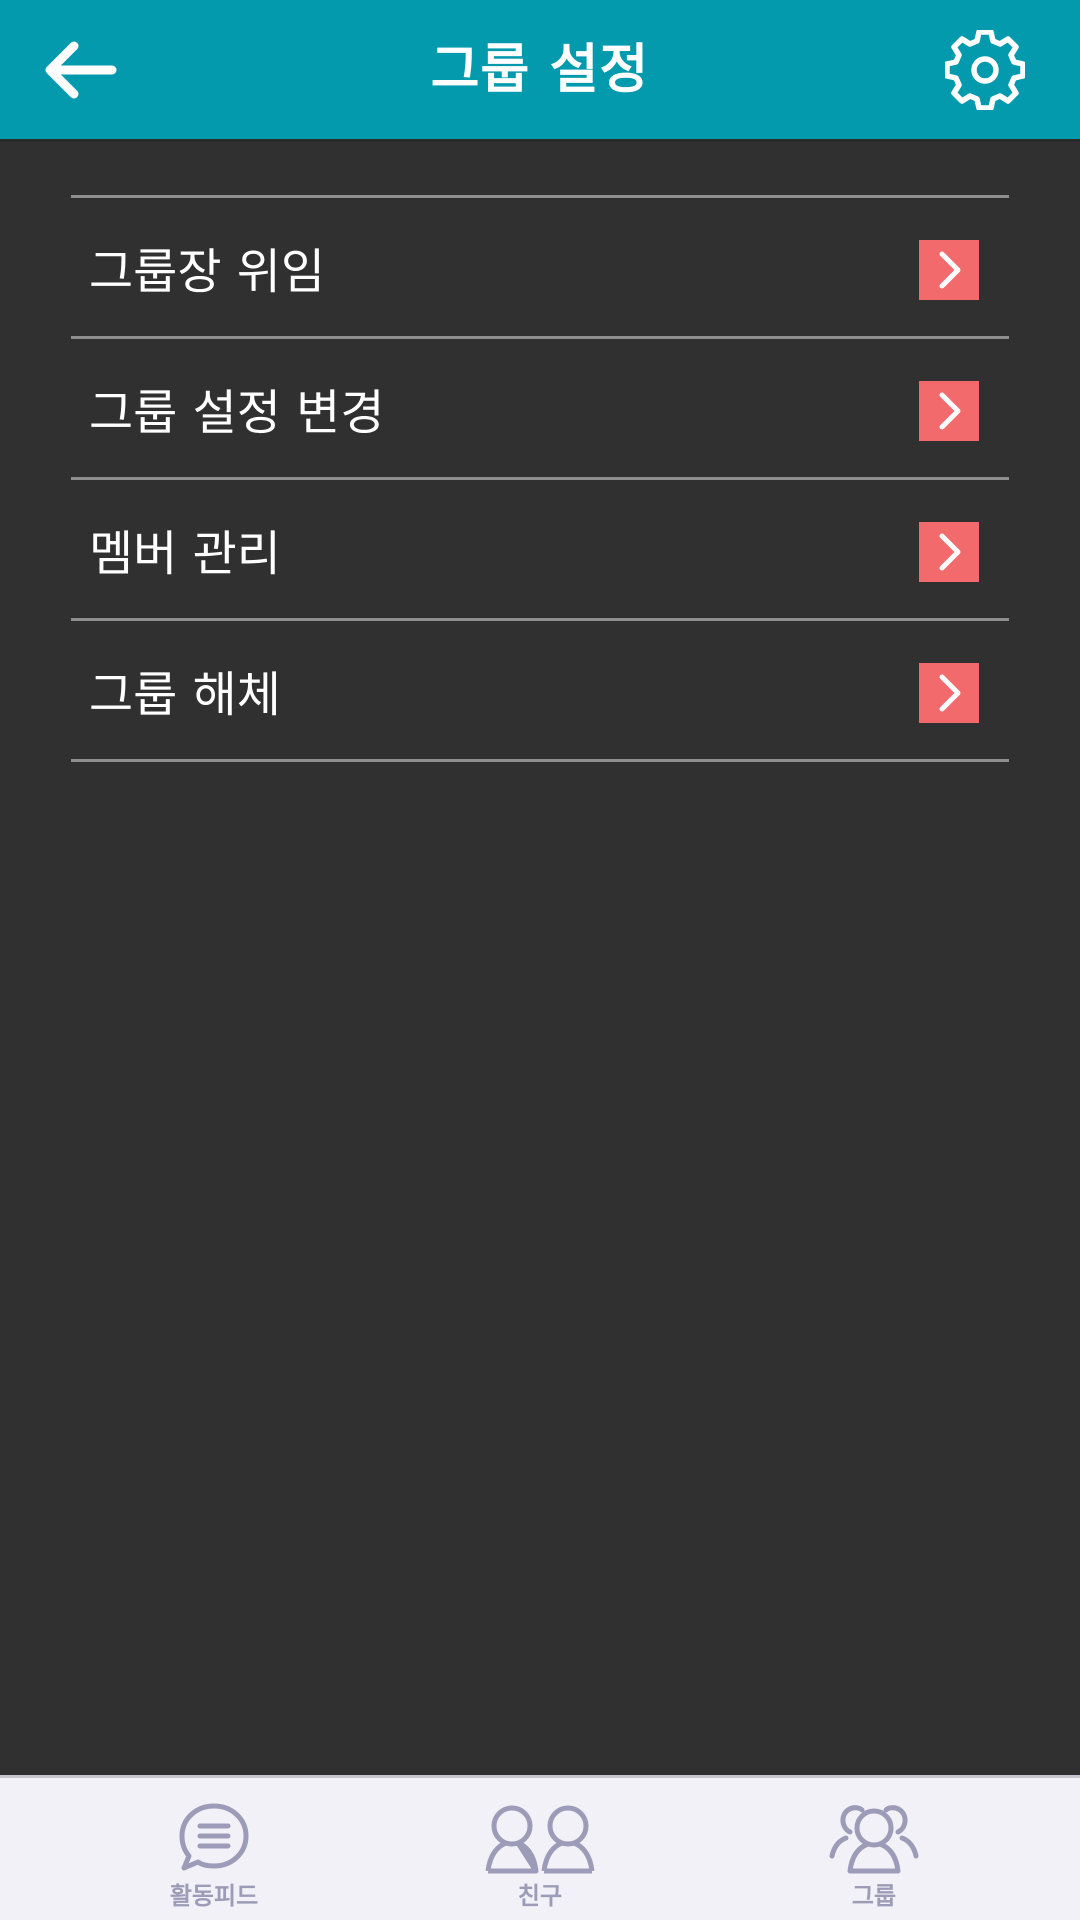  I want to click on tab-friends: 친구, so click(540, 1848).